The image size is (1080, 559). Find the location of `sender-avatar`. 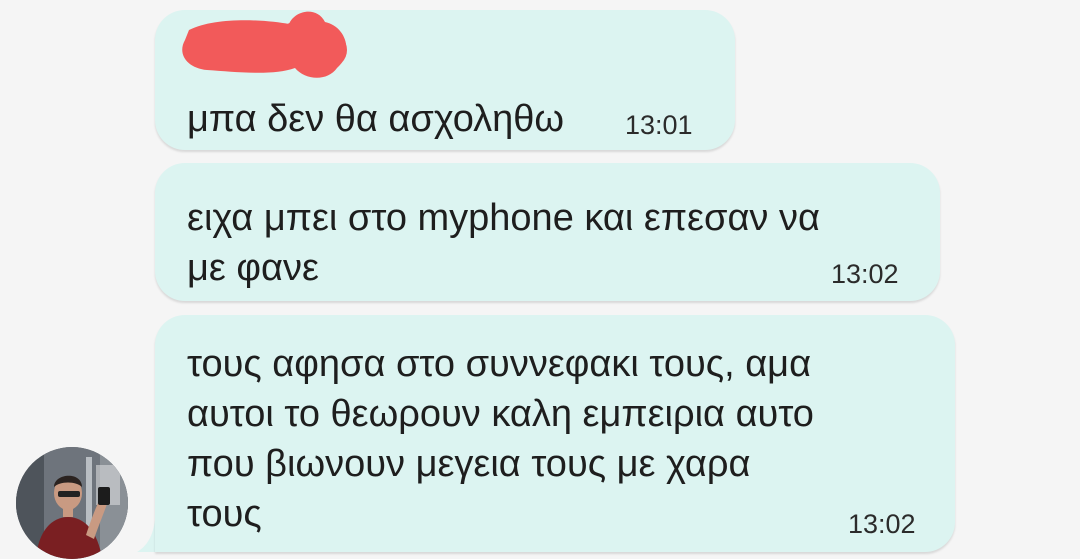

sender-avatar is located at coordinates (72, 503).